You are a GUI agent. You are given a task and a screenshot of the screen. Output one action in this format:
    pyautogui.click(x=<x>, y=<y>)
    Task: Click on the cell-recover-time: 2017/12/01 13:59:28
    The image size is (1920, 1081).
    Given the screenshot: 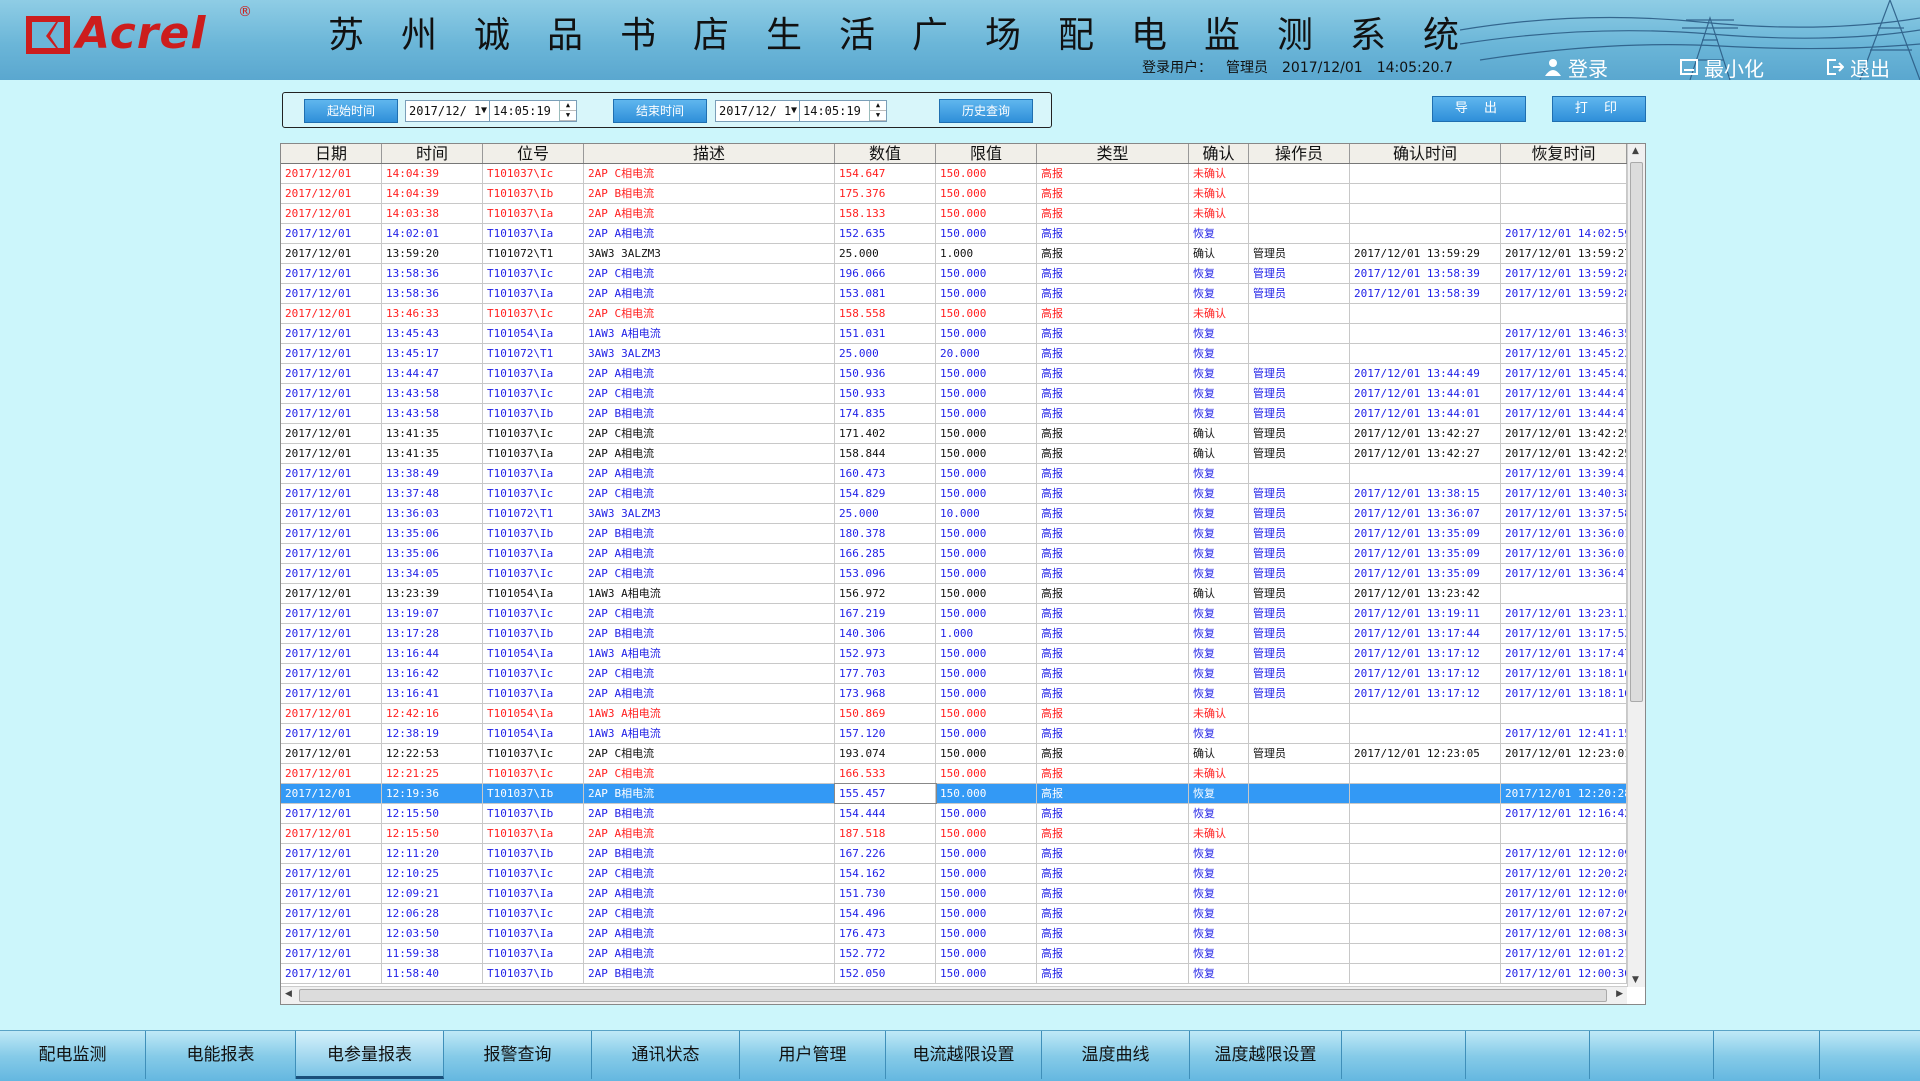 What is the action you would take?
    pyautogui.click(x=1564, y=273)
    